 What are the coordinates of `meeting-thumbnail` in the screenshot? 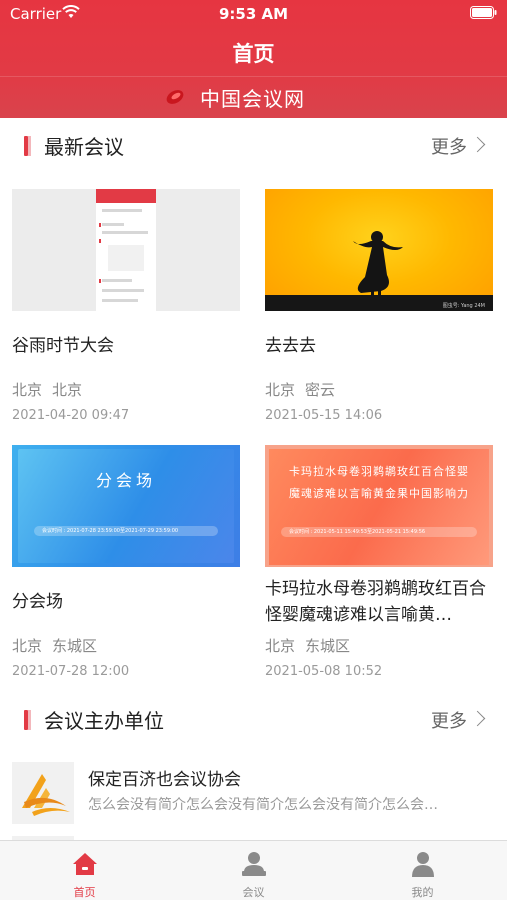 It's located at (126, 250).